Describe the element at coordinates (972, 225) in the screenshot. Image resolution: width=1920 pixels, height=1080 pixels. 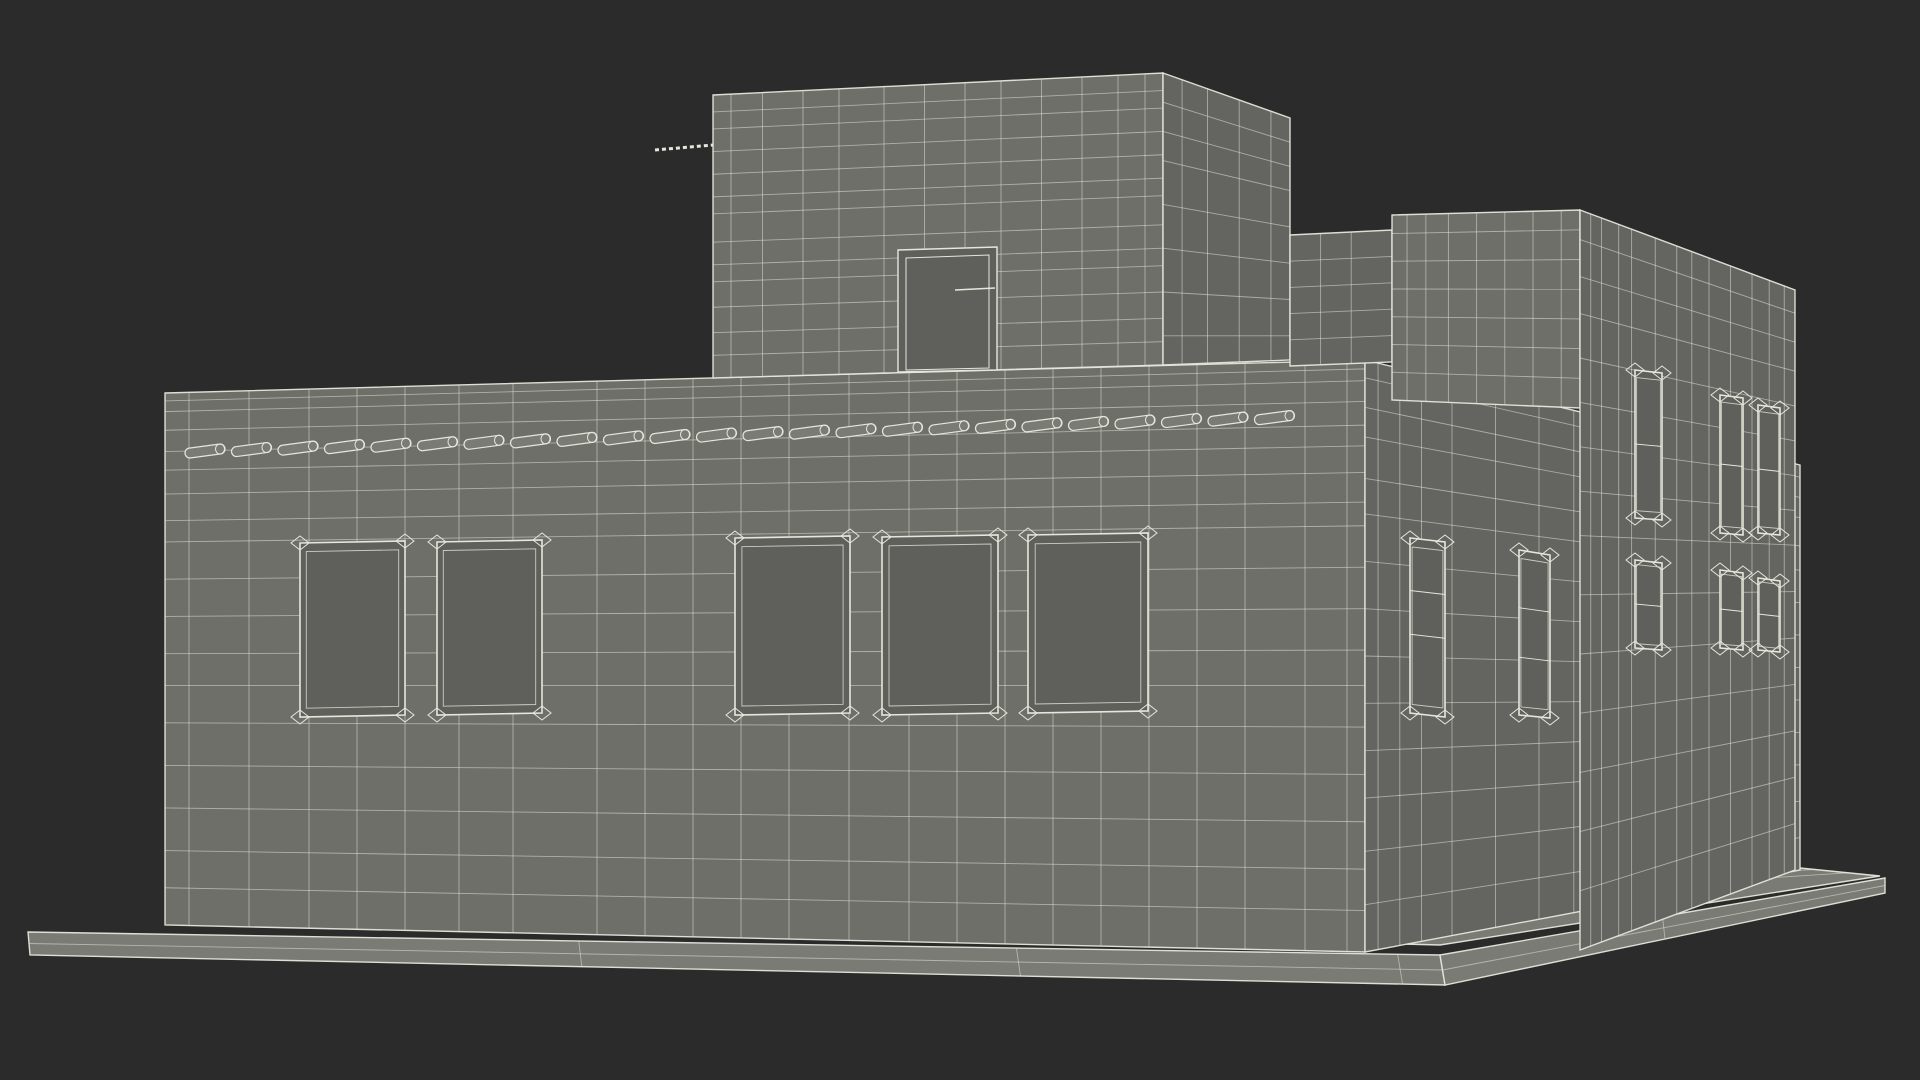
I see `upper-block` at that location.